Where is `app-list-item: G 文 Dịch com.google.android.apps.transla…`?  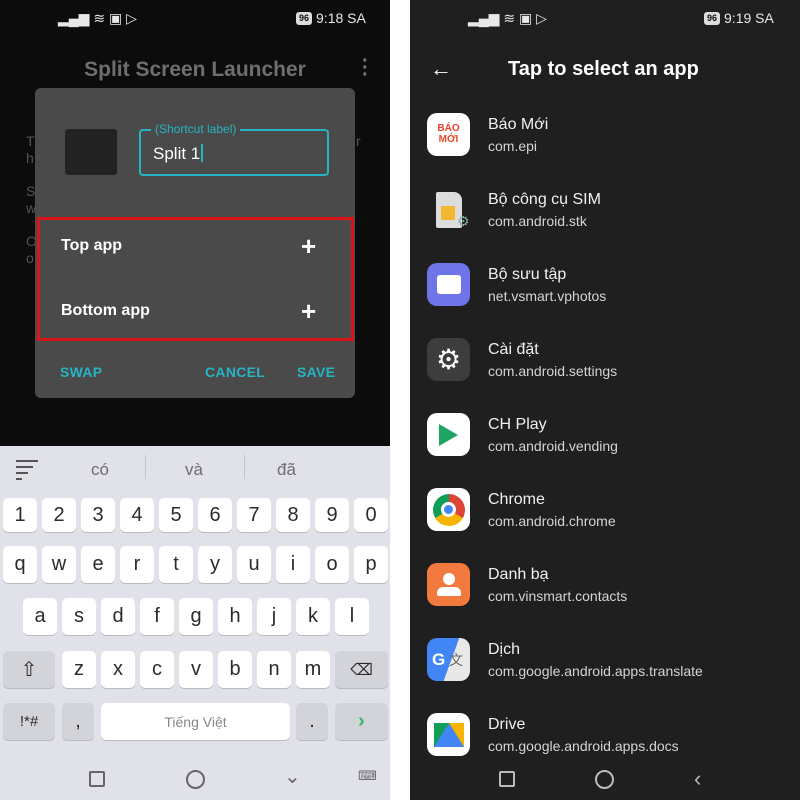
app-list-item: G 文 Dịch com.google.android.apps.transla… is located at coordinates (612, 668).